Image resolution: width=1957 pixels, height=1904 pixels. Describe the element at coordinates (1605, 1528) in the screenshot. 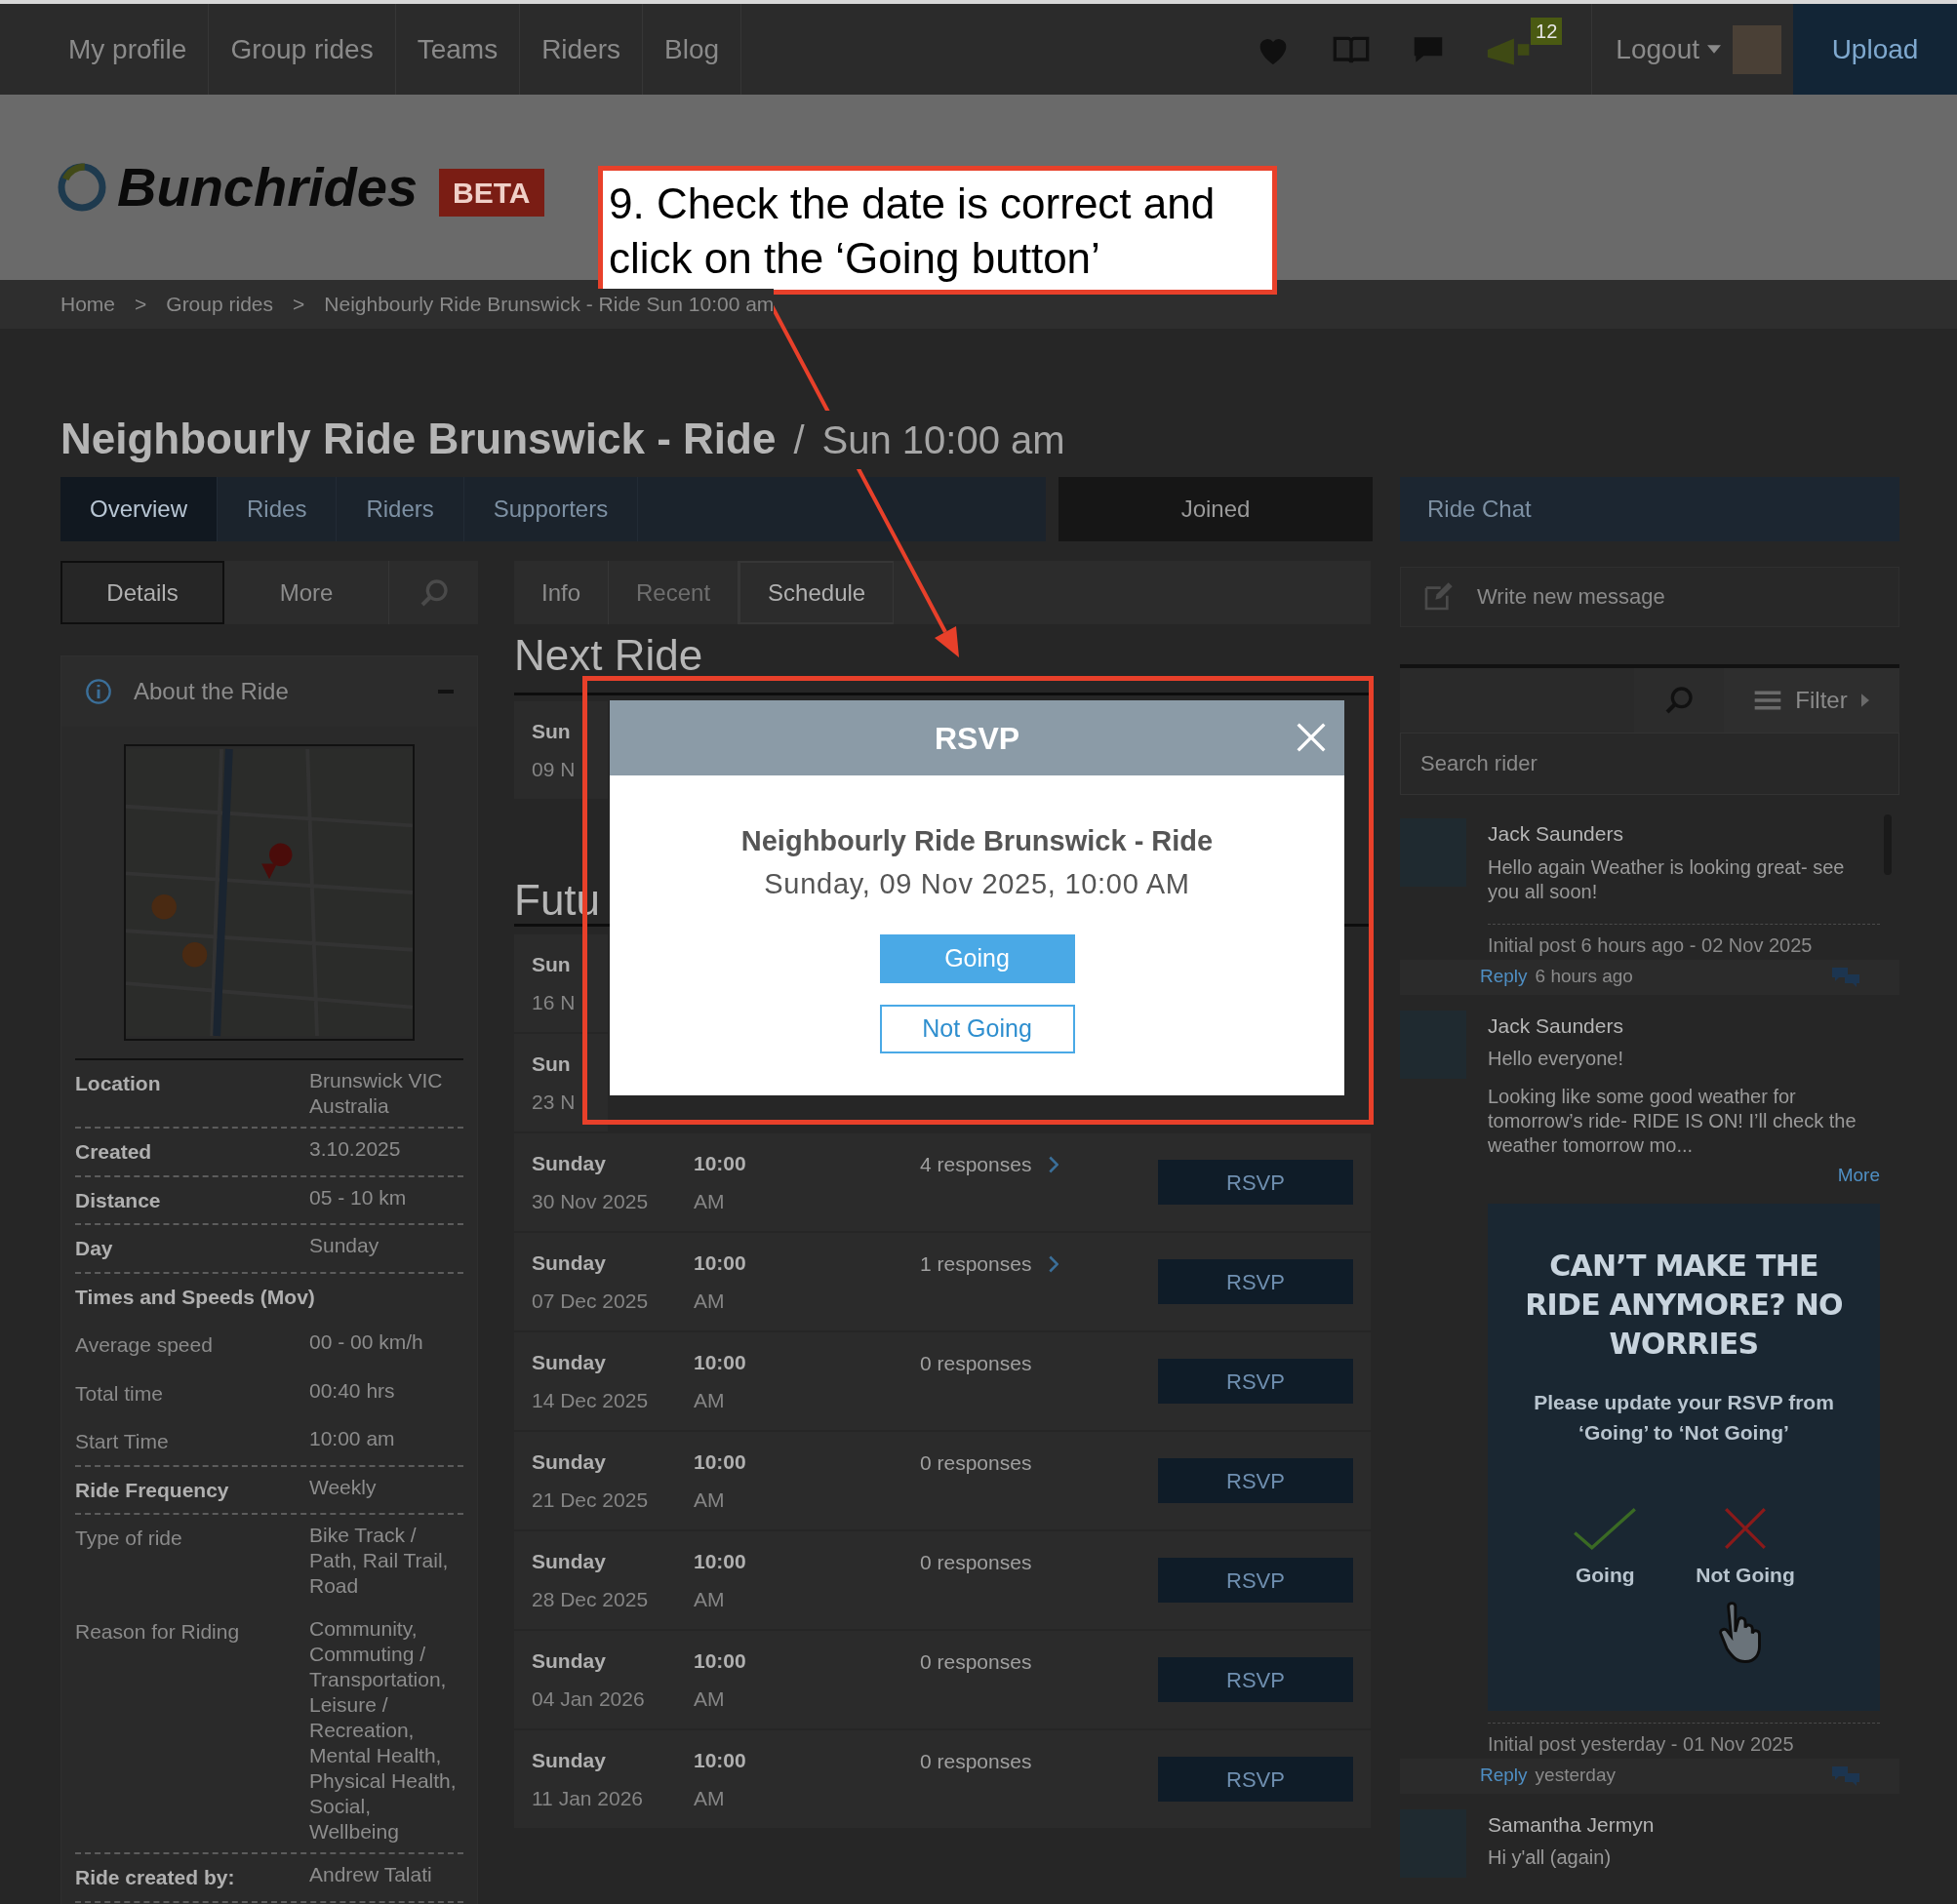

I see `check-icon` at that location.